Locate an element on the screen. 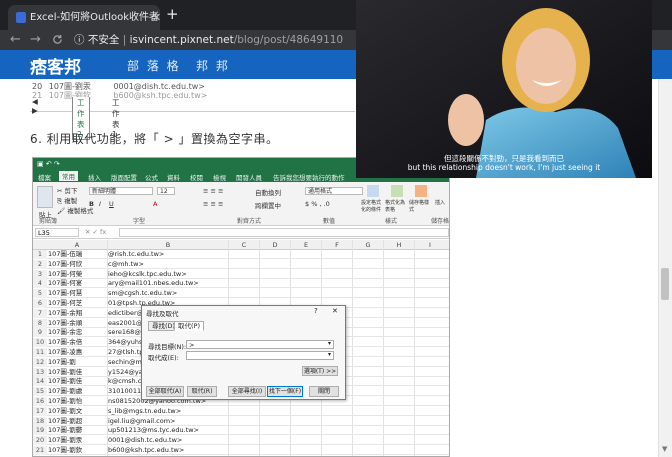 The width and height of the screenshot is (672, 457). back-button: ← is located at coordinates (15, 39).